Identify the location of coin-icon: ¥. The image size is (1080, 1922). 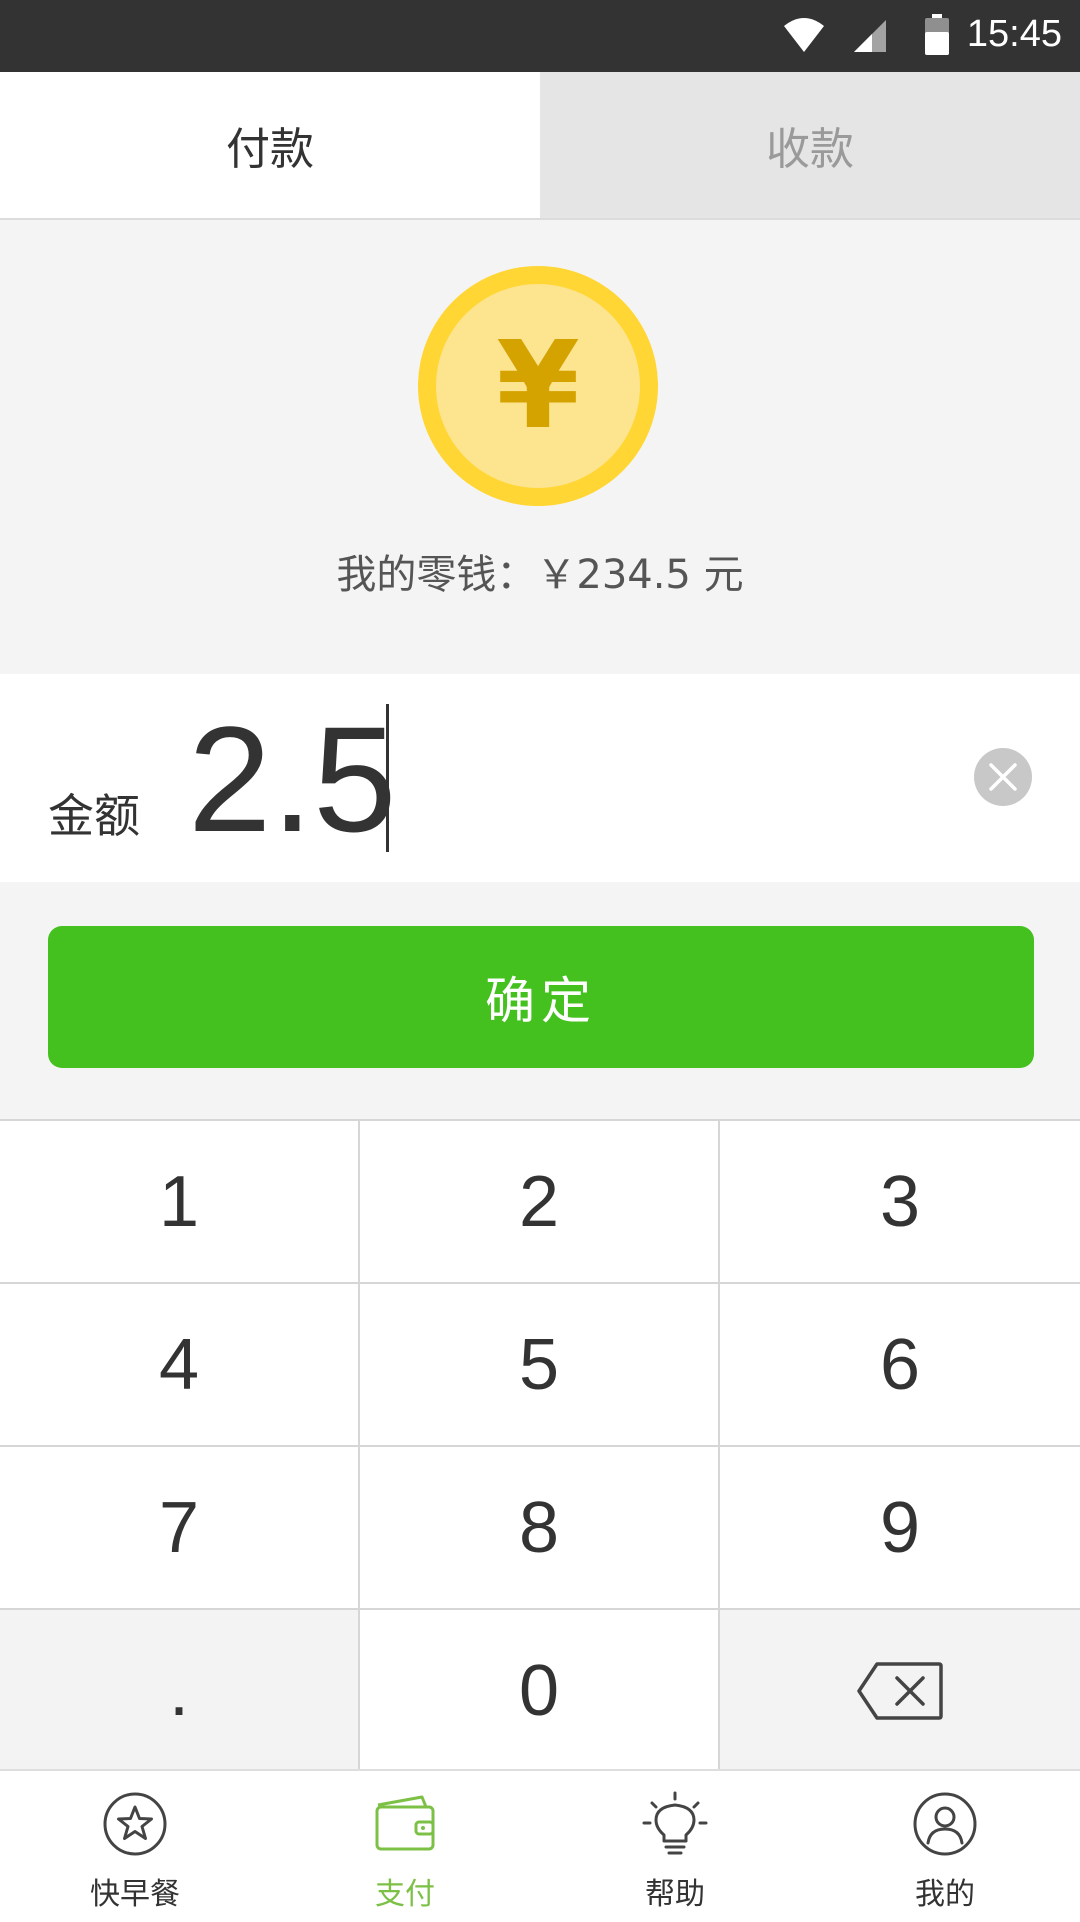
(538, 386).